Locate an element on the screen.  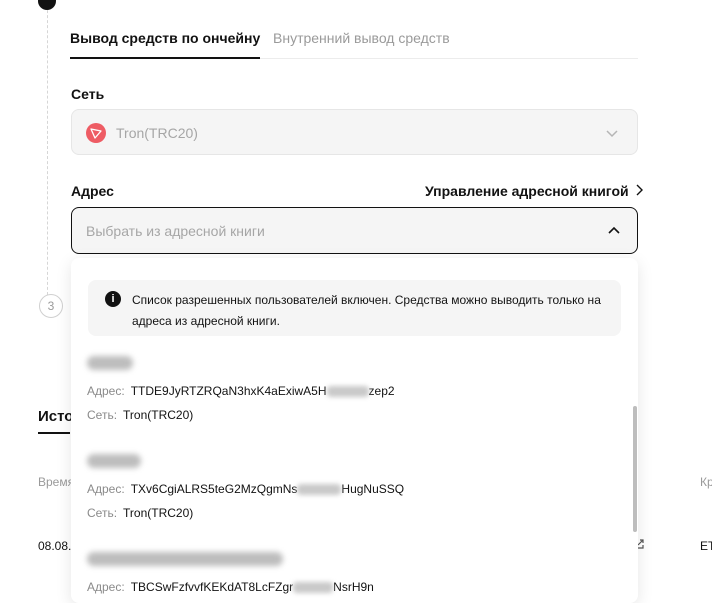
chevron-up-icon is located at coordinates (614, 233).